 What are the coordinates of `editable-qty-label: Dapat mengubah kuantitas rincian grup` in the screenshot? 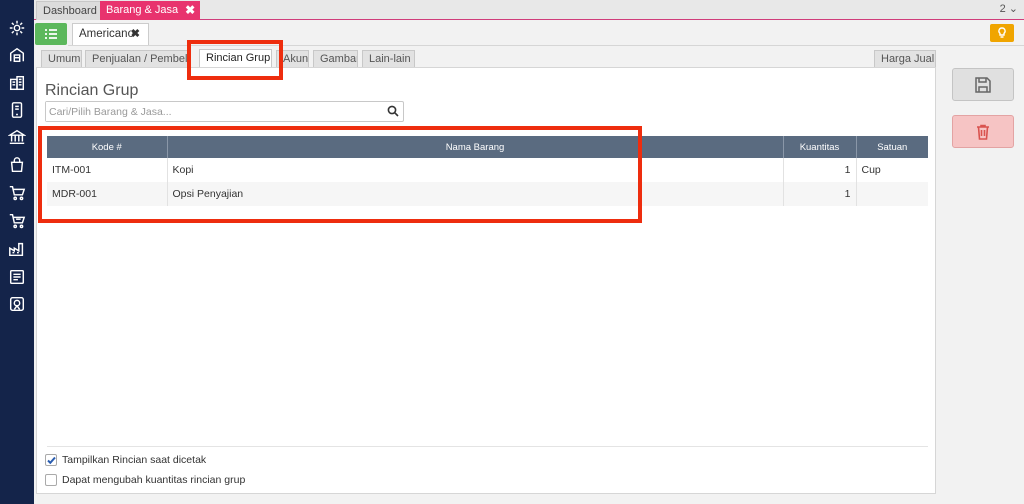 It's located at (154, 480).